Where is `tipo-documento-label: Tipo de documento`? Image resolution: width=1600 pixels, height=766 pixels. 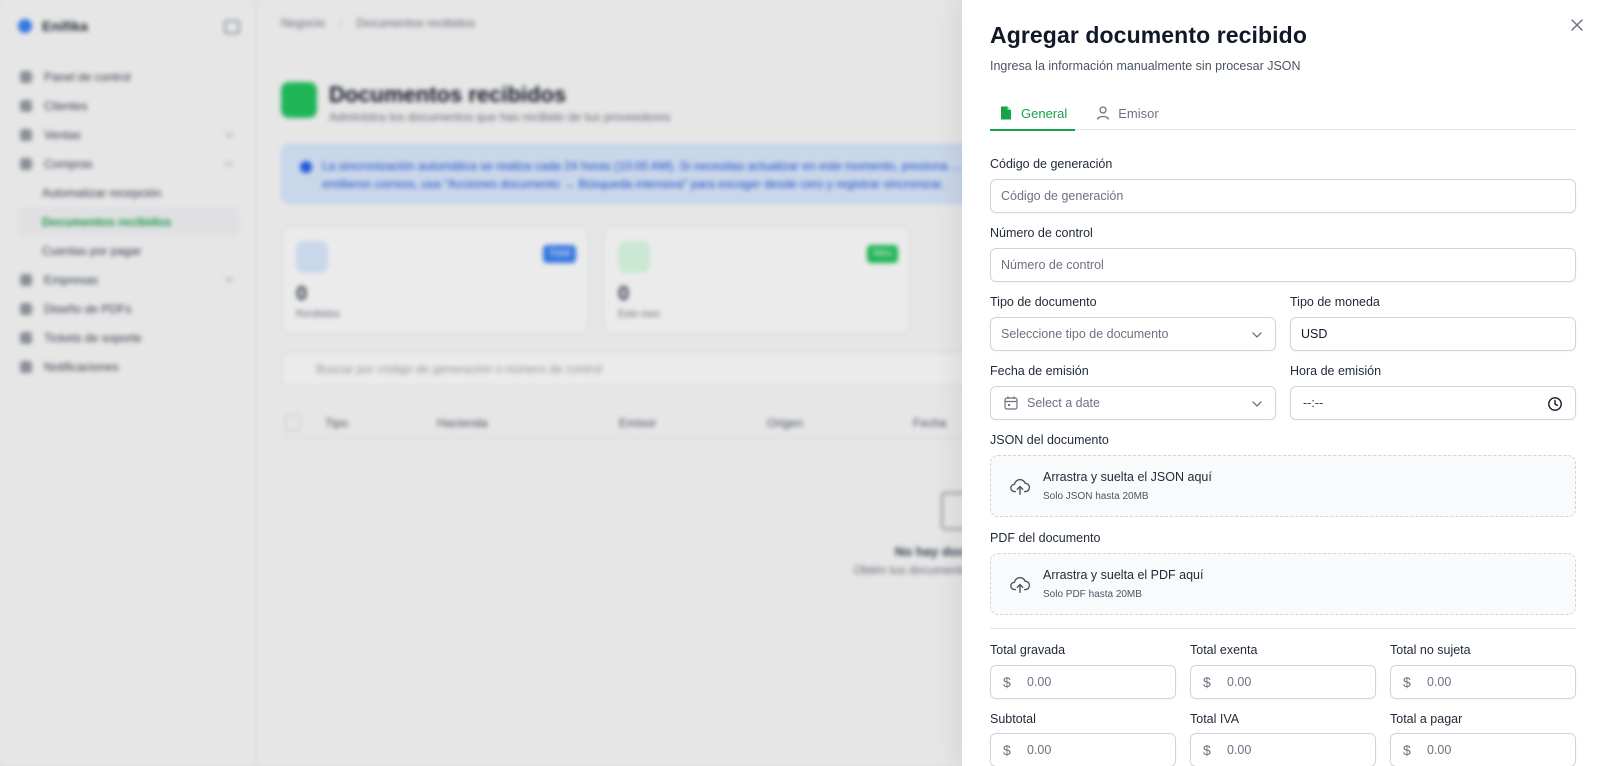
tipo-documento-label: Tipo de documento is located at coordinates (1043, 302).